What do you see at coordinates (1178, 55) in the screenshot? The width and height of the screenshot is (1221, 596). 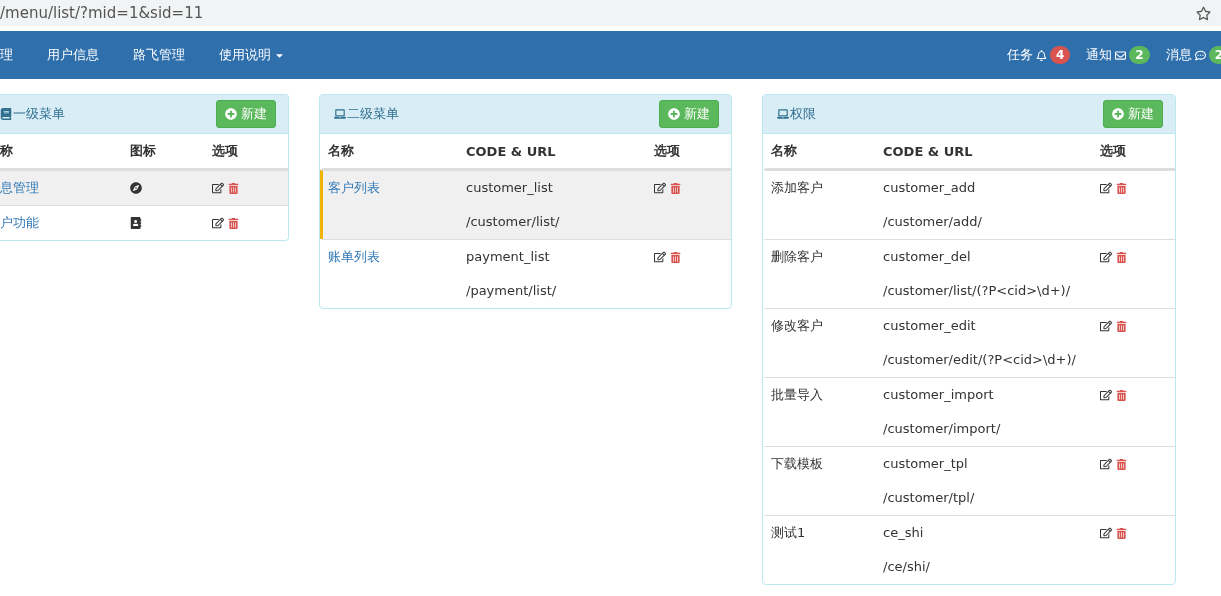 I see `alert-label: 消息` at bounding box center [1178, 55].